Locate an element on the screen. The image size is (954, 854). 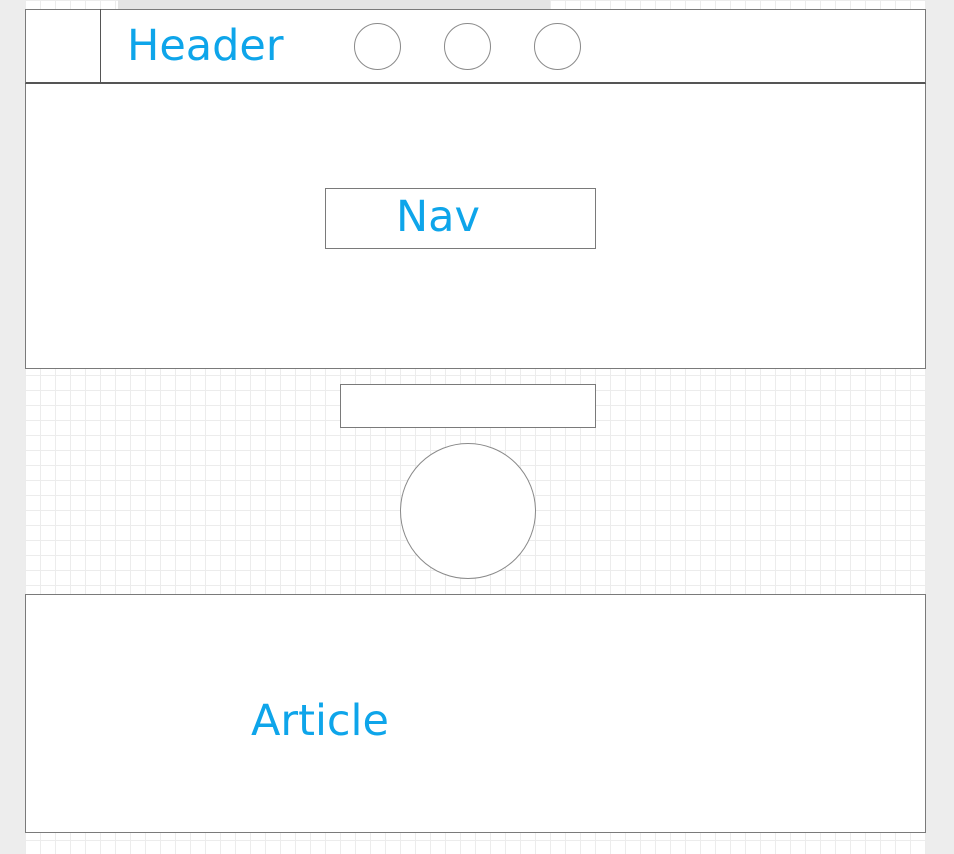
article-label: Article is located at coordinates (320, 721).